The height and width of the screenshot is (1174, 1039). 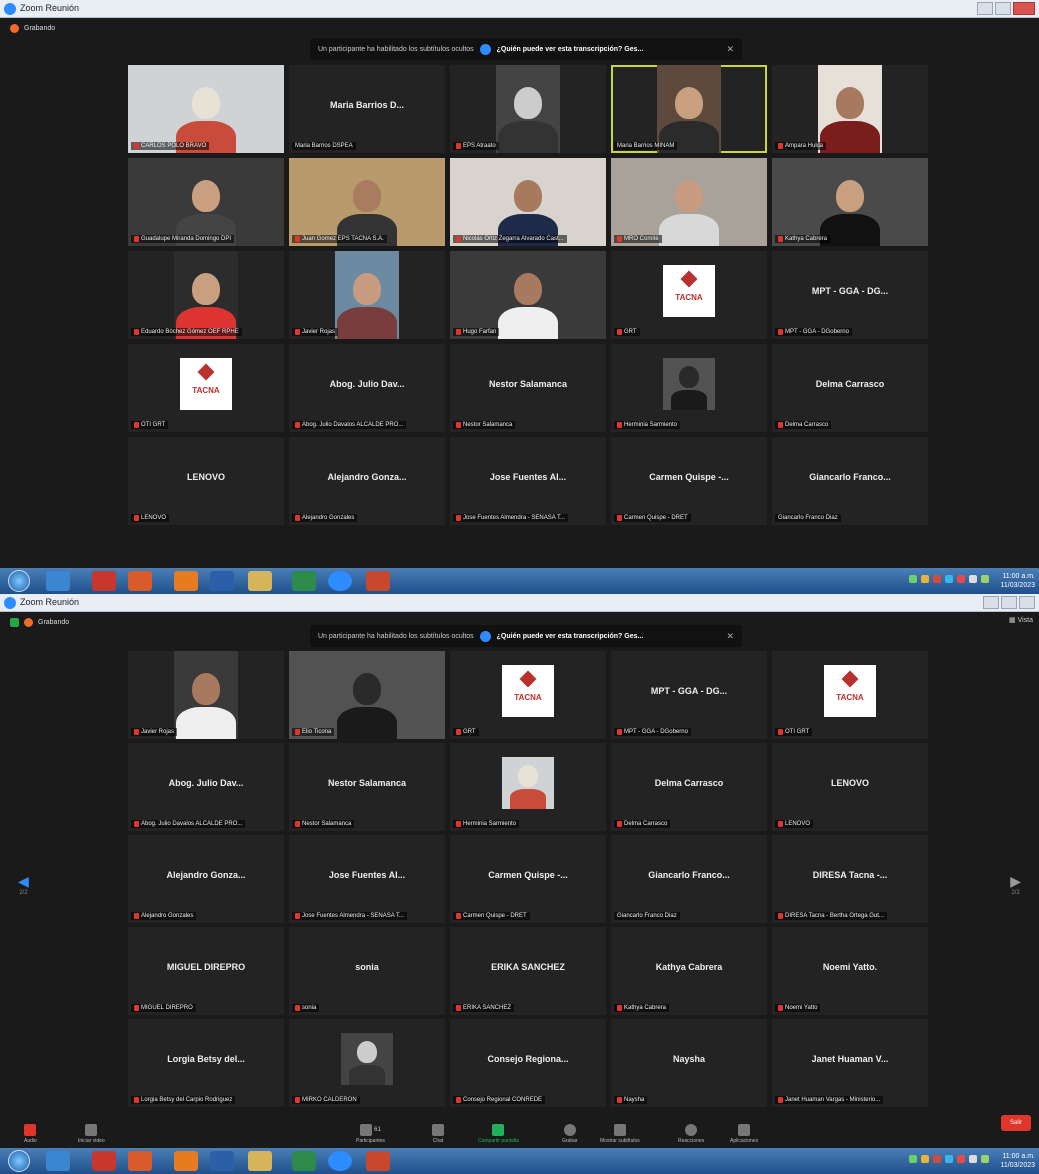 I want to click on participant-tile: Ampara Hulca, so click(x=850, y=109).